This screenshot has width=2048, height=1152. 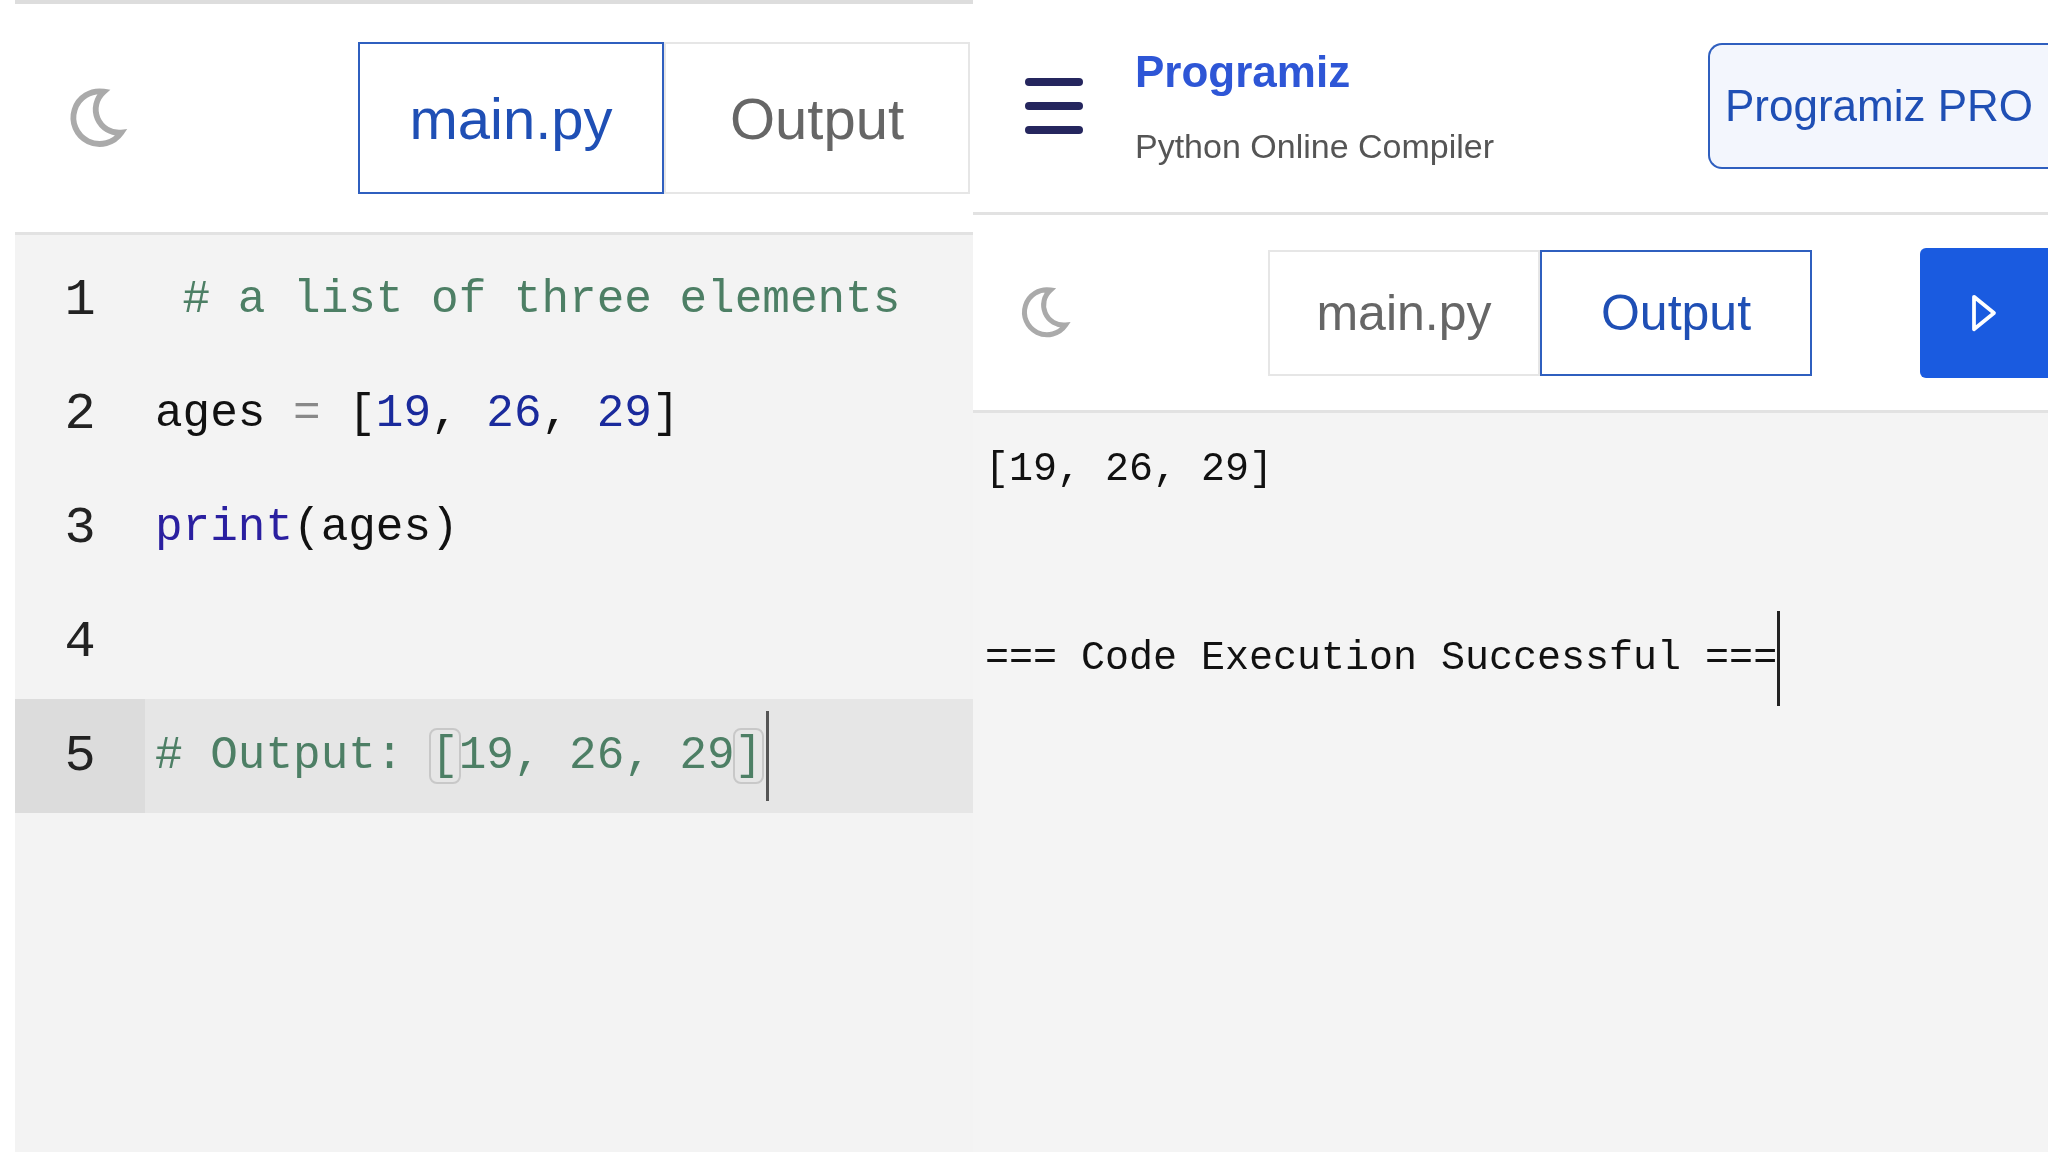 I want to click on line-number: 3, so click(x=80, y=528).